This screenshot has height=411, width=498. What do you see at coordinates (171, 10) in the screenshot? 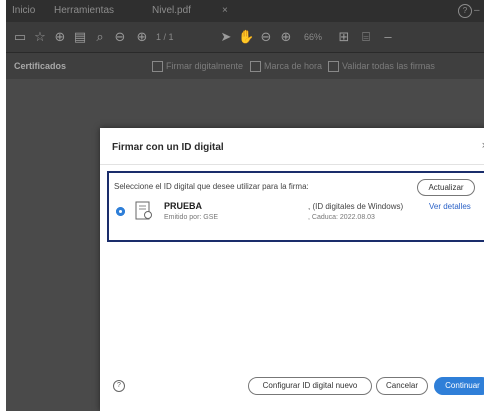
I see `document-tab: Nivel.pdf` at bounding box center [171, 10].